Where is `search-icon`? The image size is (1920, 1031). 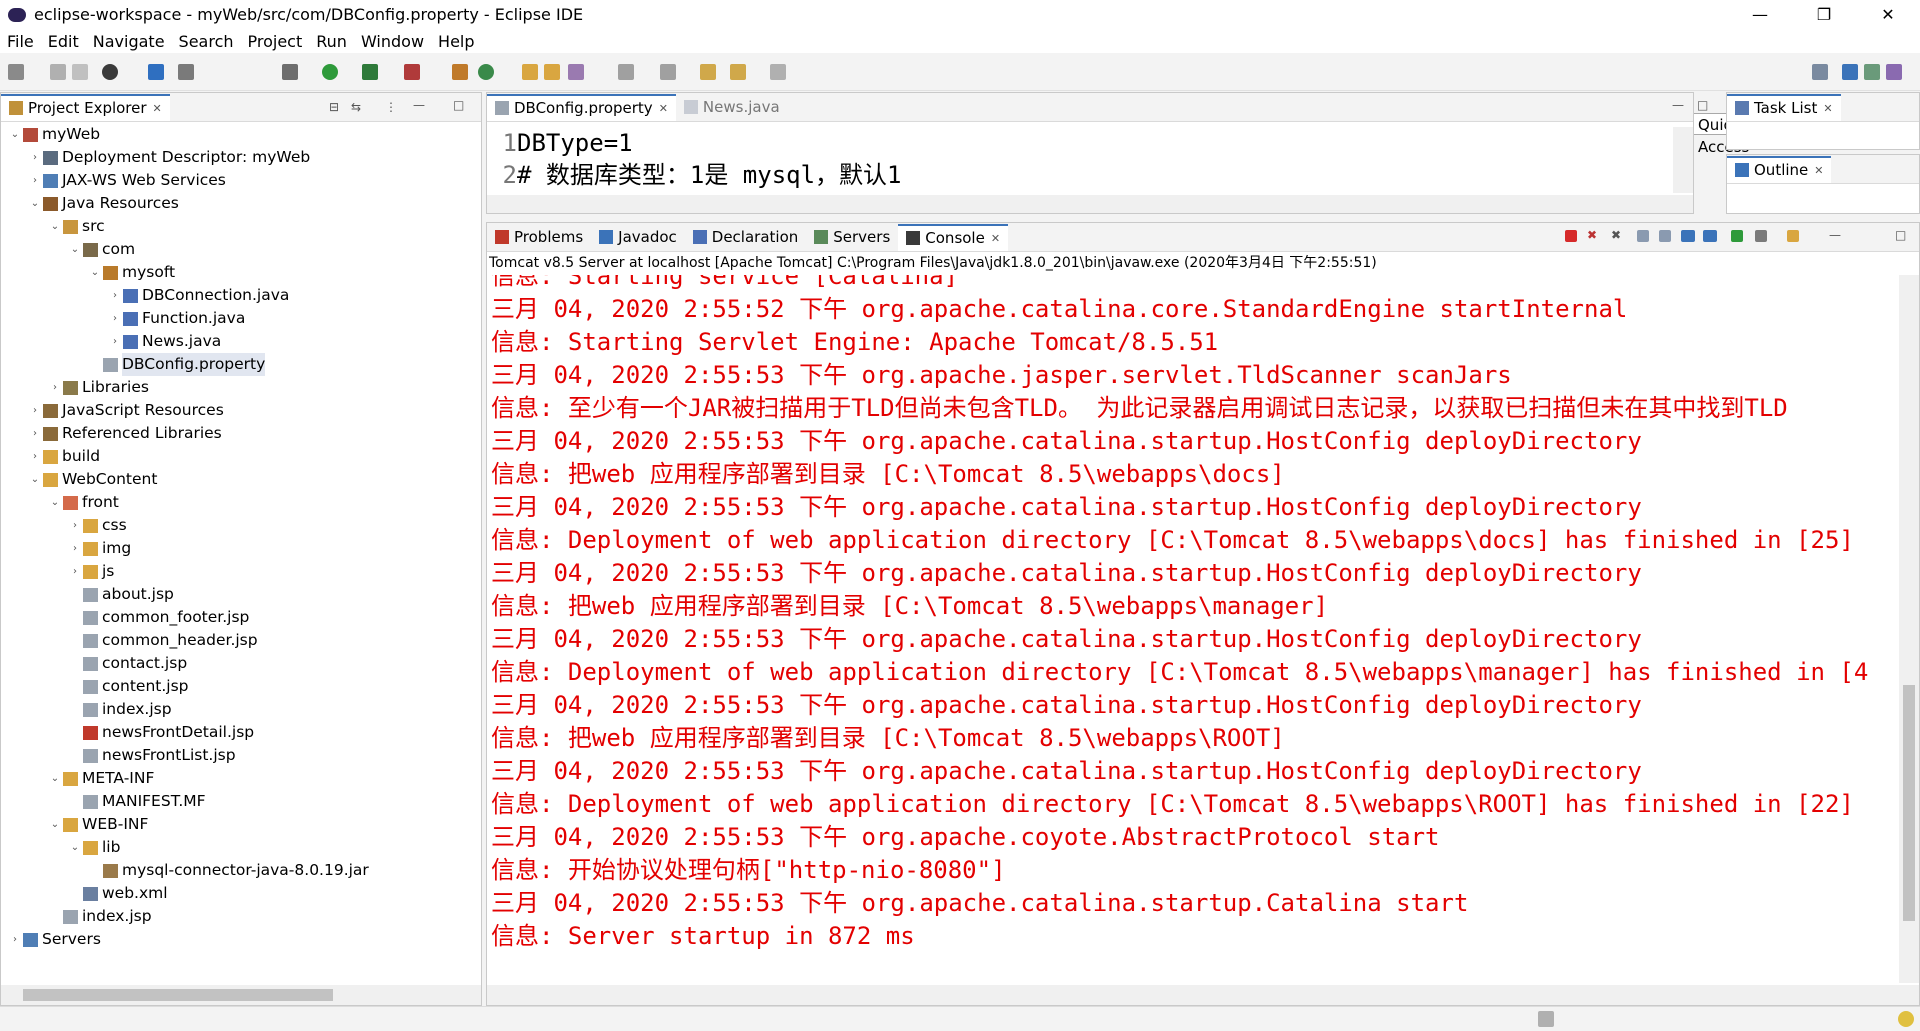 search-icon is located at coordinates (576, 72).